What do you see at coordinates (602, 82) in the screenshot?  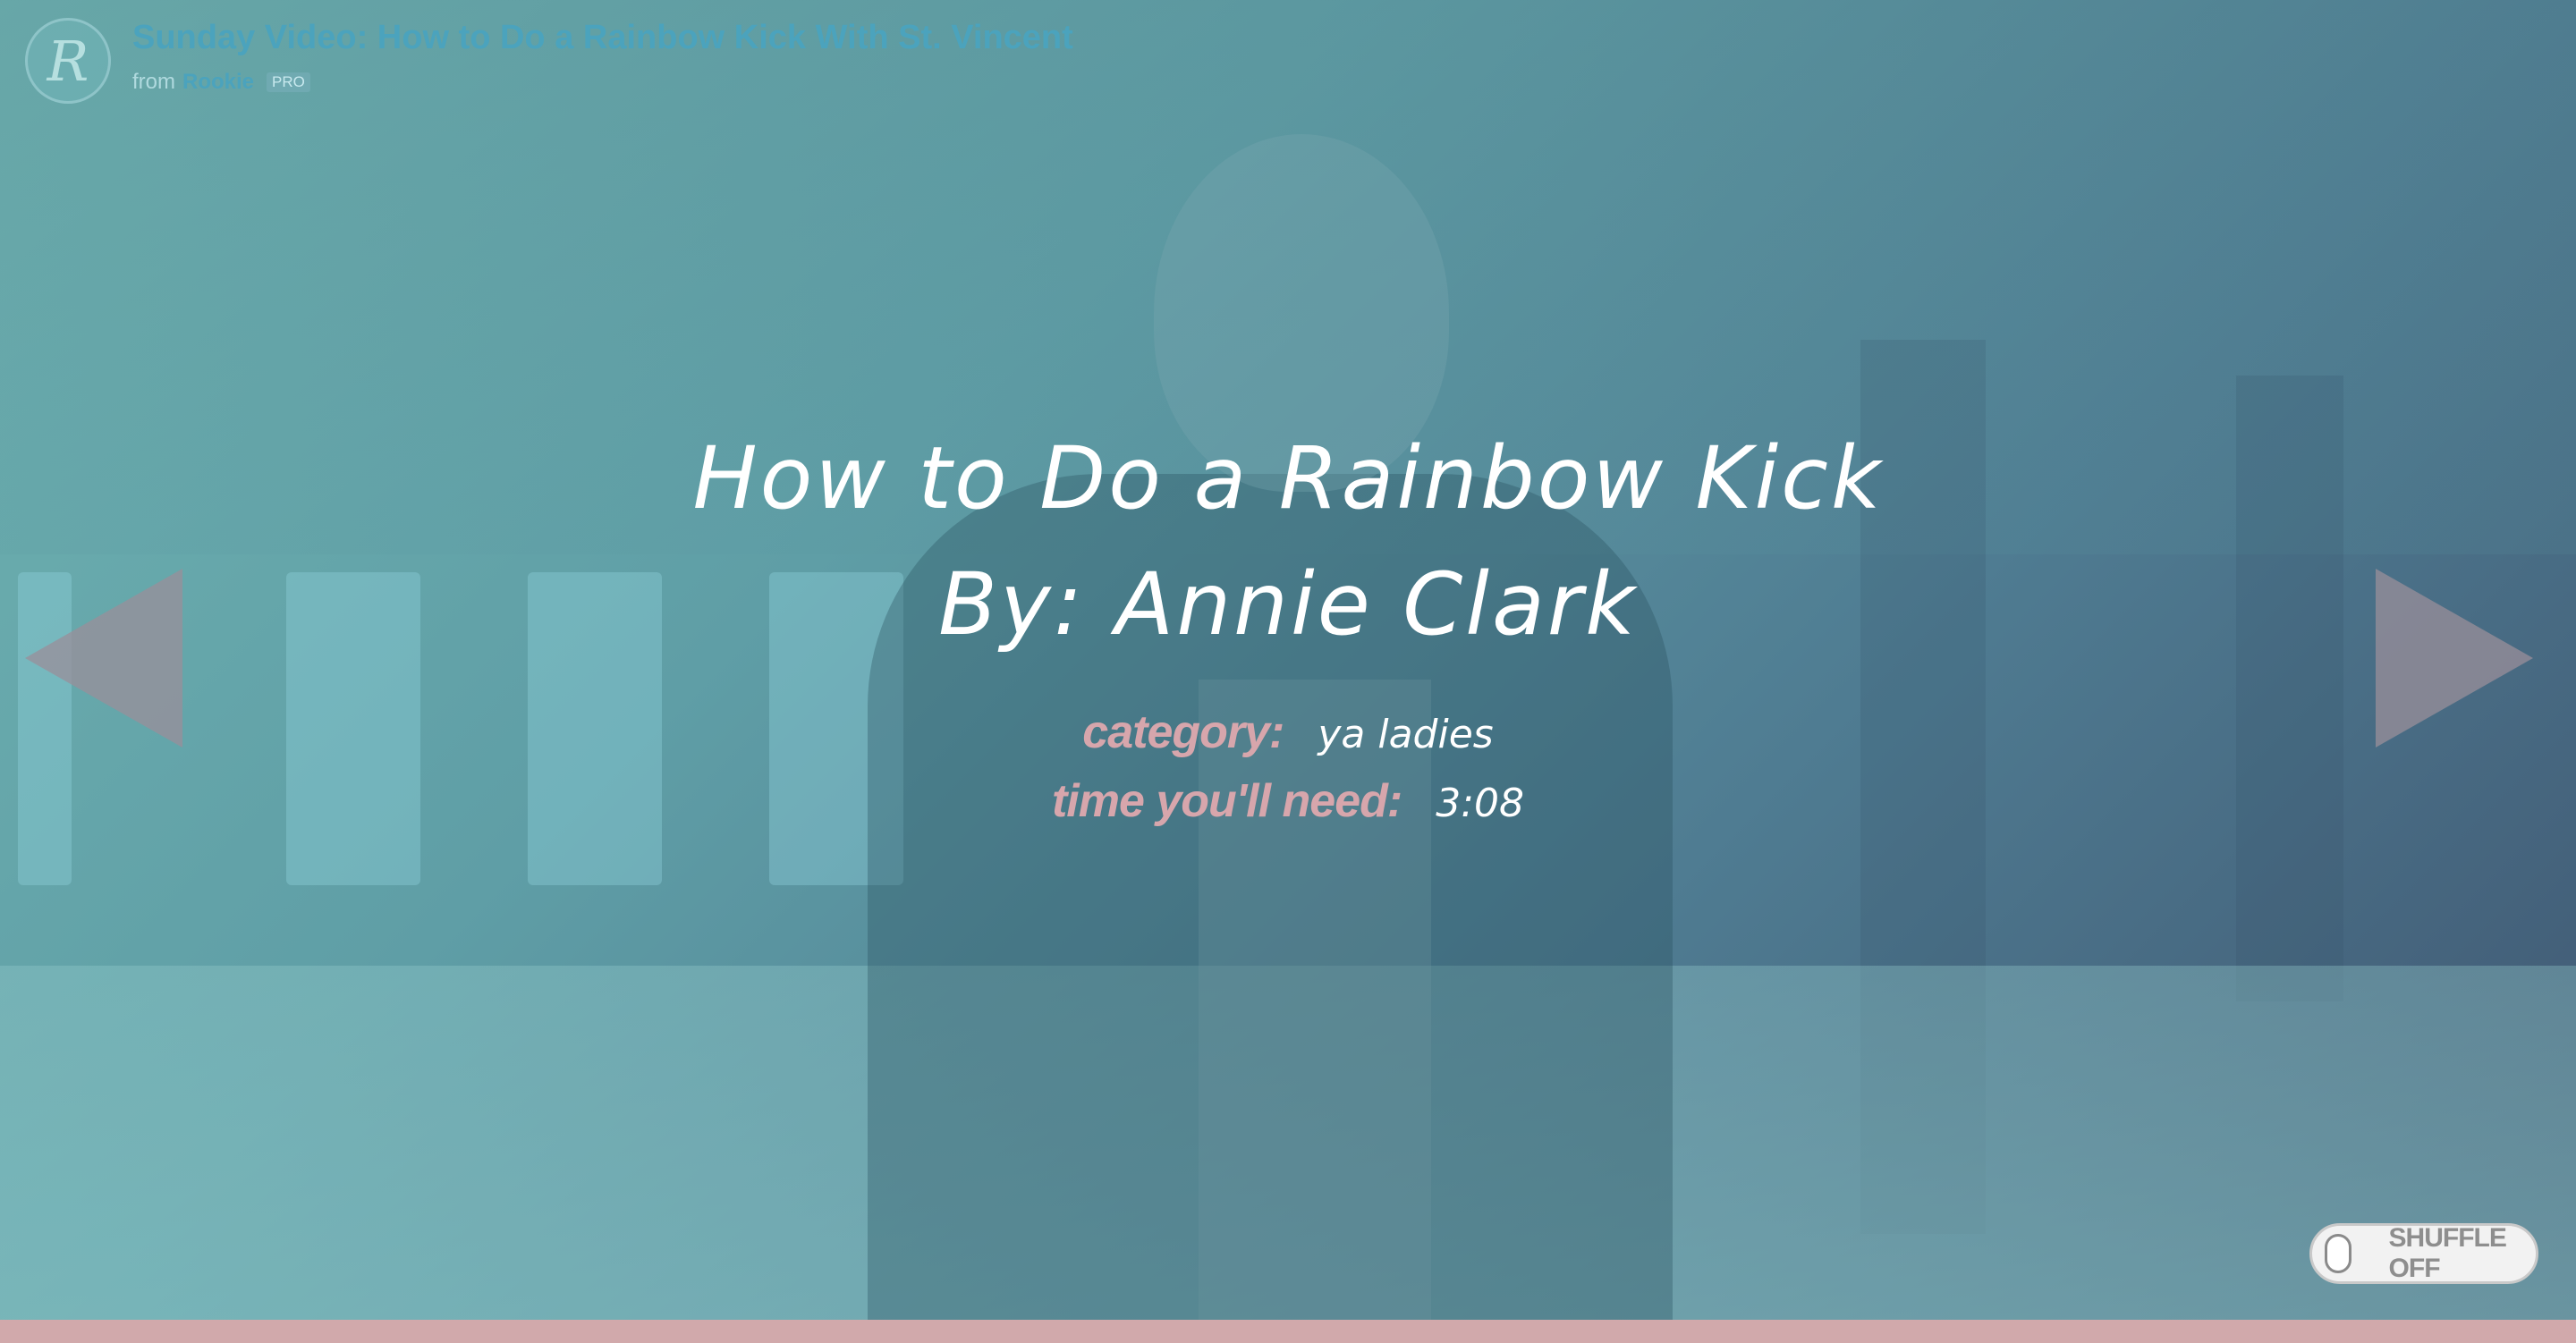 I see `video-byline: from Rookie PRO` at bounding box center [602, 82].